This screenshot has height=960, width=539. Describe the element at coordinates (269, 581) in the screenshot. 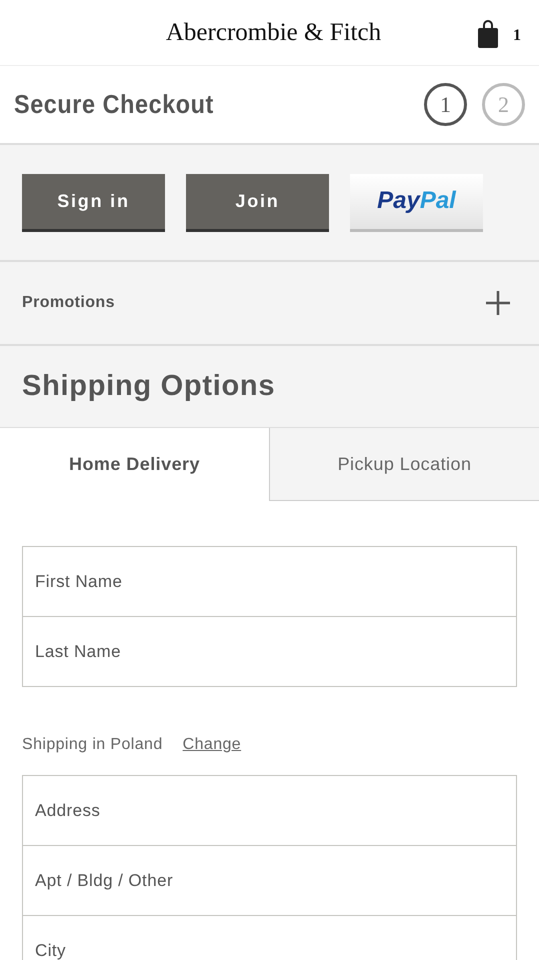

I see `input-field: First Name` at that location.